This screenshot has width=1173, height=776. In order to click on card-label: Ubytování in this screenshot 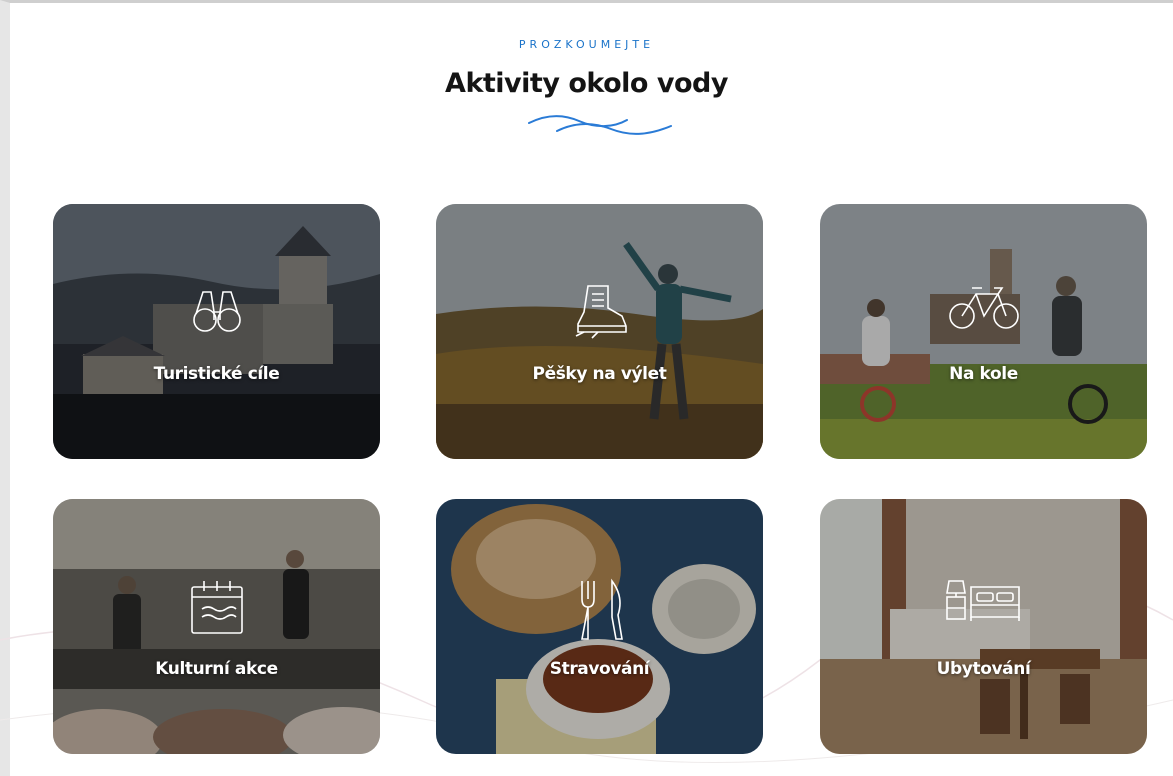, I will do `click(983, 669)`.